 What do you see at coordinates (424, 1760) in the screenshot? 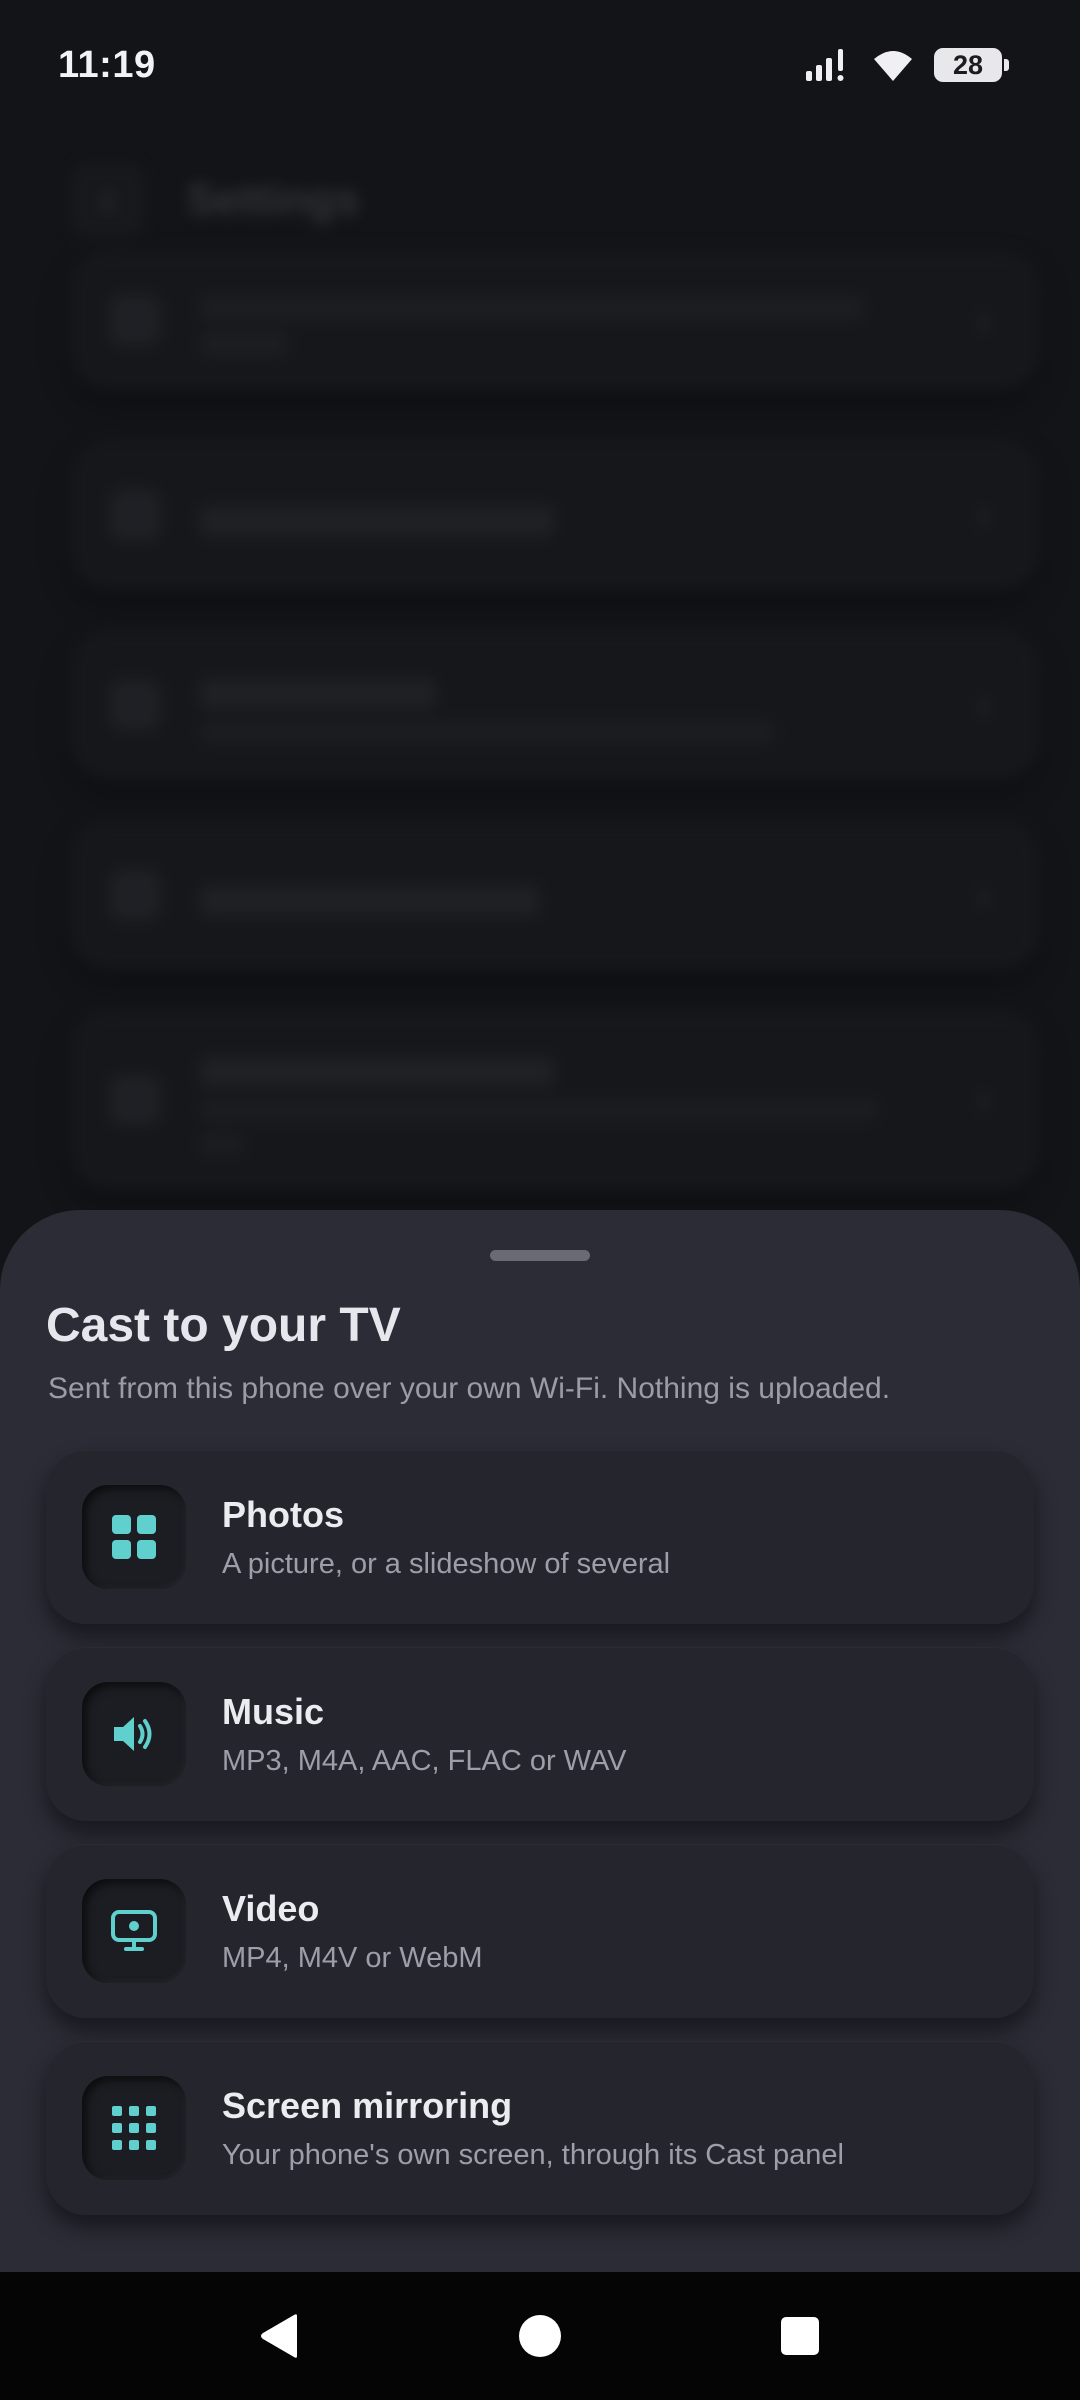
I see `option-description: MP3, M4A, AAC, FLAC or WAV` at bounding box center [424, 1760].